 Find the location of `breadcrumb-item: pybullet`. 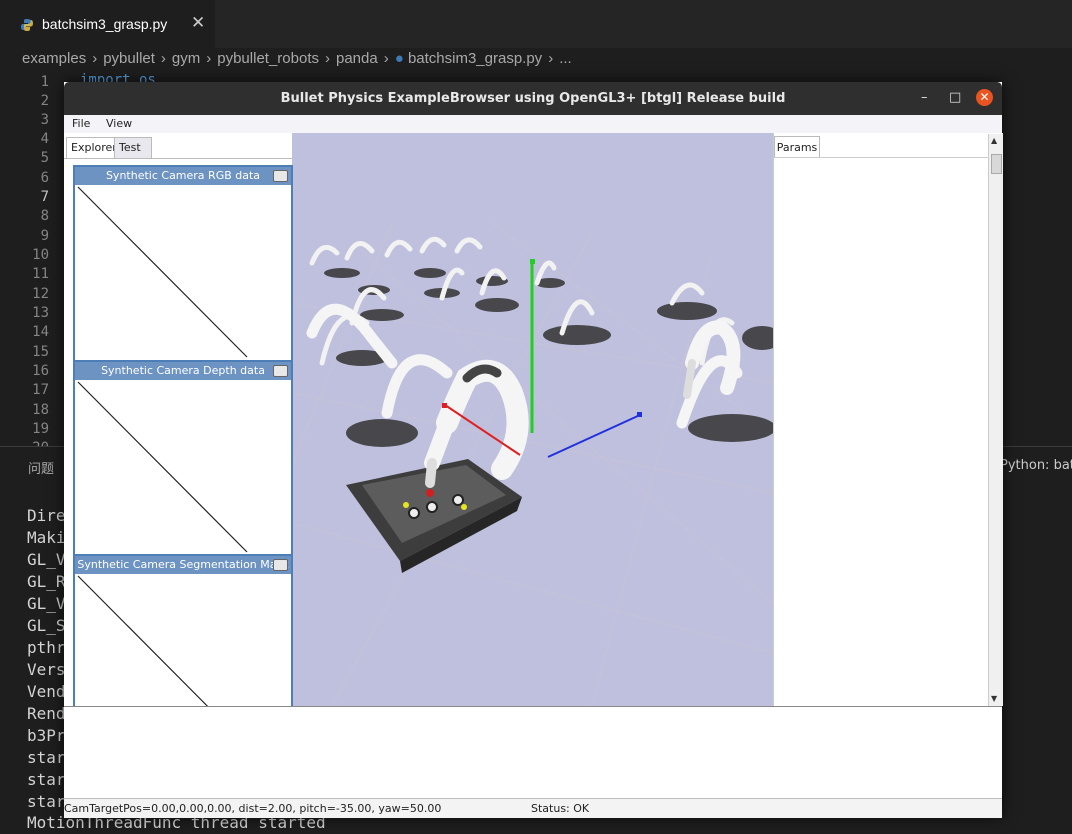

breadcrumb-item: pybullet is located at coordinates (129, 58).